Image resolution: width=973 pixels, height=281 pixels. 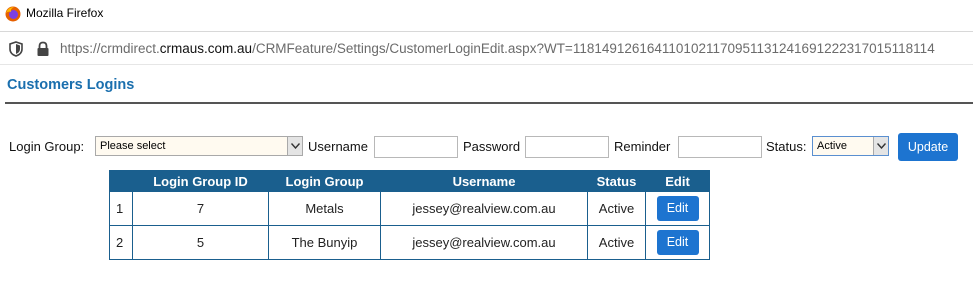 What do you see at coordinates (484, 181) in the screenshot?
I see `header-username: Username` at bounding box center [484, 181].